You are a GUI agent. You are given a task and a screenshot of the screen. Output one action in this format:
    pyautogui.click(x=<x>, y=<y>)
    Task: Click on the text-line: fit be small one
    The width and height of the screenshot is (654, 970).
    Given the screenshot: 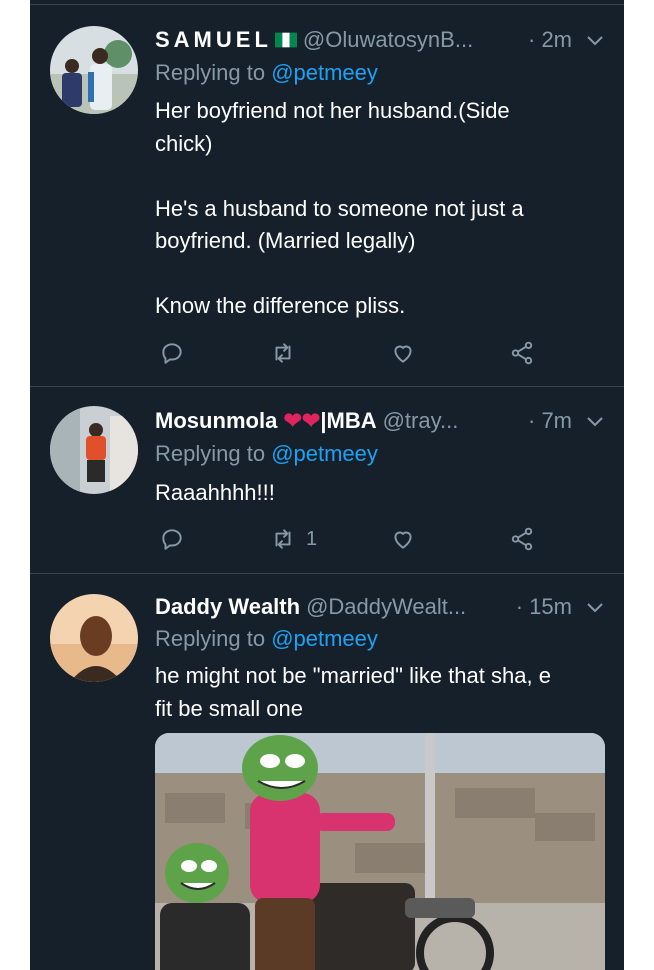 What is the action you would take?
    pyautogui.click(x=229, y=708)
    